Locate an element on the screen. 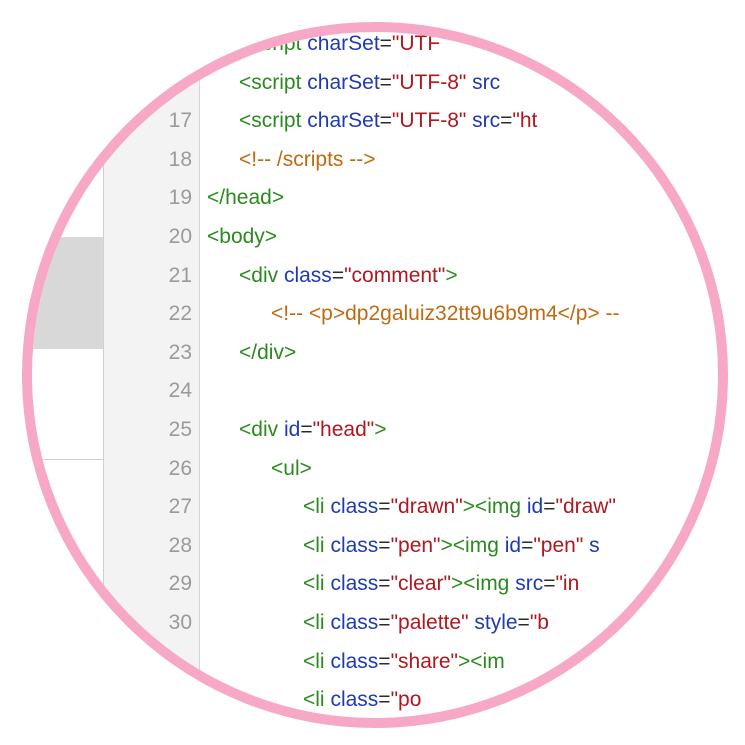  code-line: <script charSet="UTF is located at coordinates (375, 47).